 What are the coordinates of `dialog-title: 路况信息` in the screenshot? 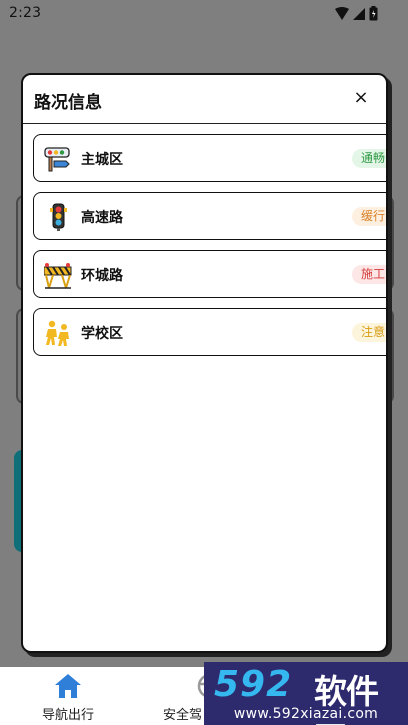 It's located at (68, 103).